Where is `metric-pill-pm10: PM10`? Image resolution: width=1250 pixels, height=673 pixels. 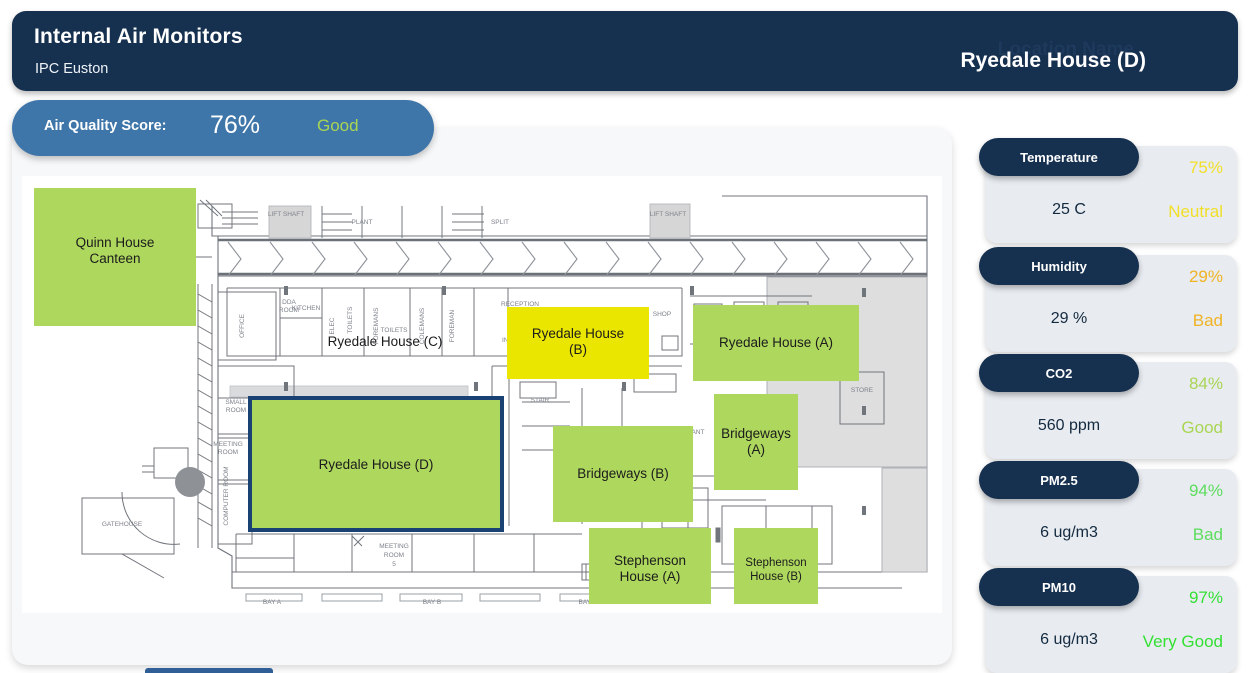
metric-pill-pm10: PM10 is located at coordinates (1059, 587).